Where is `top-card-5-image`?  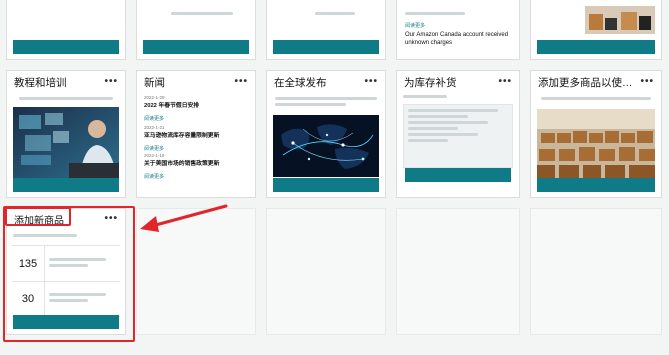
top-card-5-image is located at coordinates (620, 20).